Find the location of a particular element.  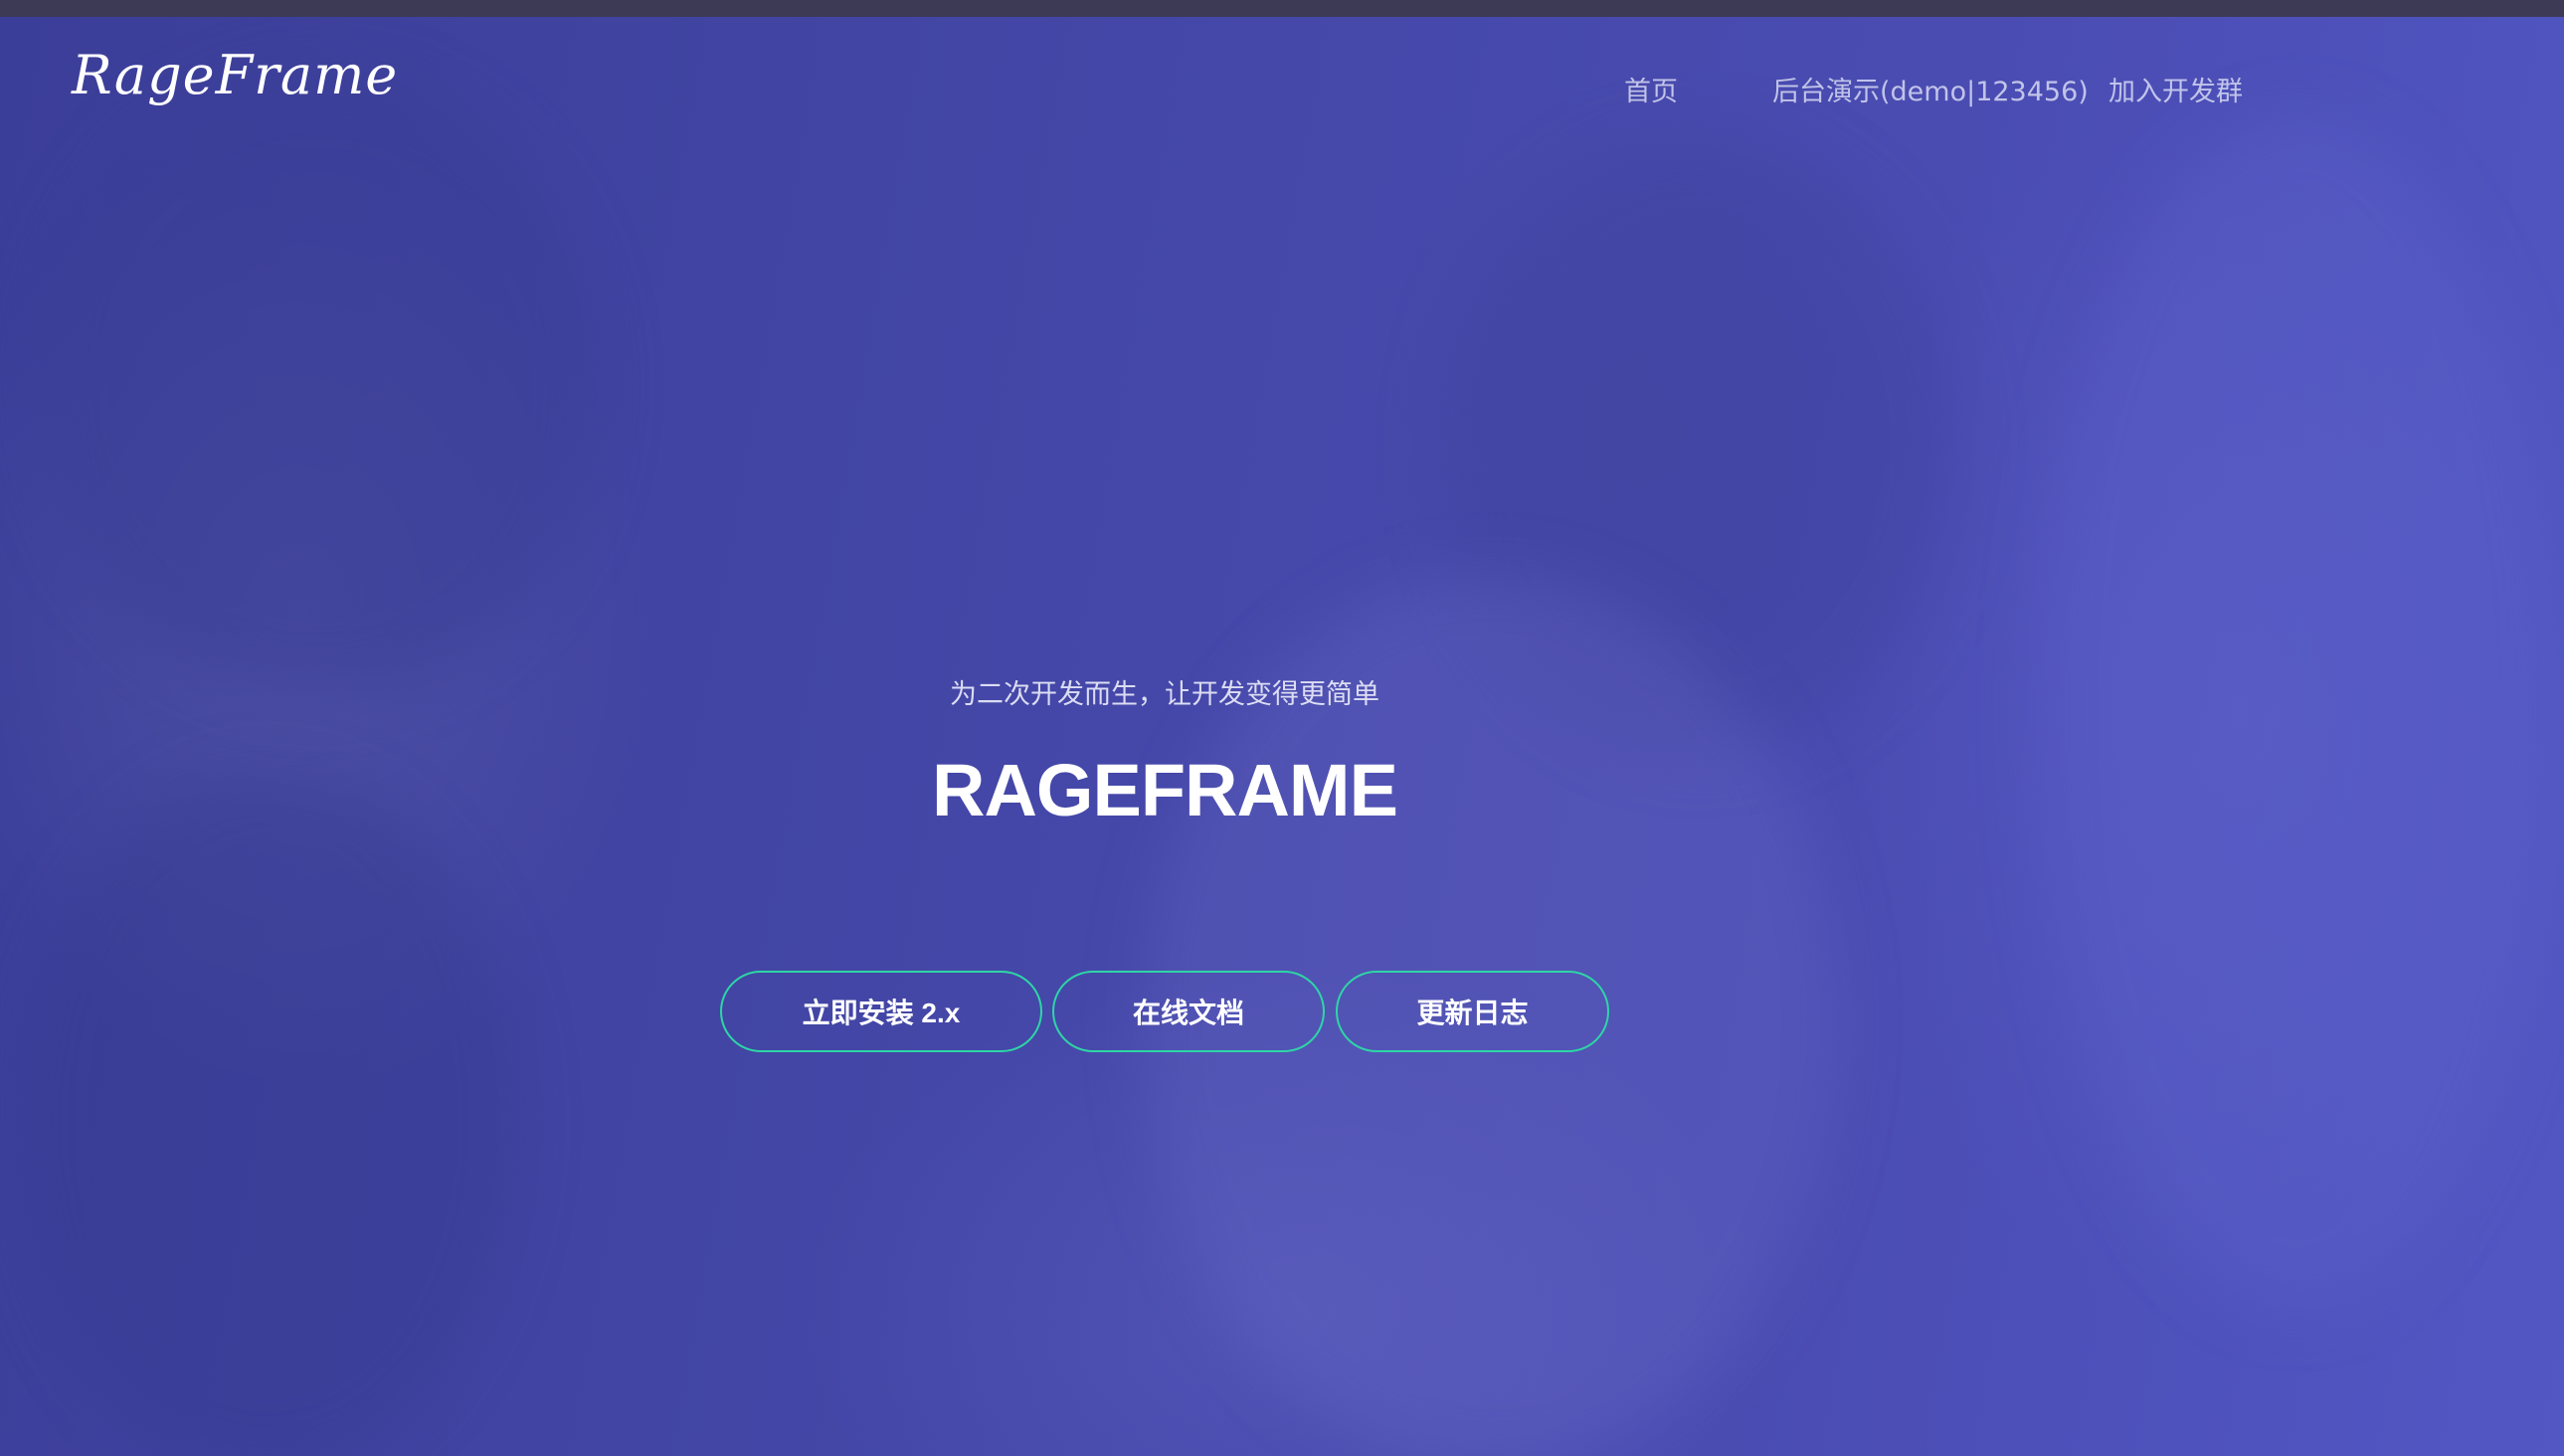

nav-link-admin-demo: 后台演示(demo|123456) is located at coordinates (1931, 89).